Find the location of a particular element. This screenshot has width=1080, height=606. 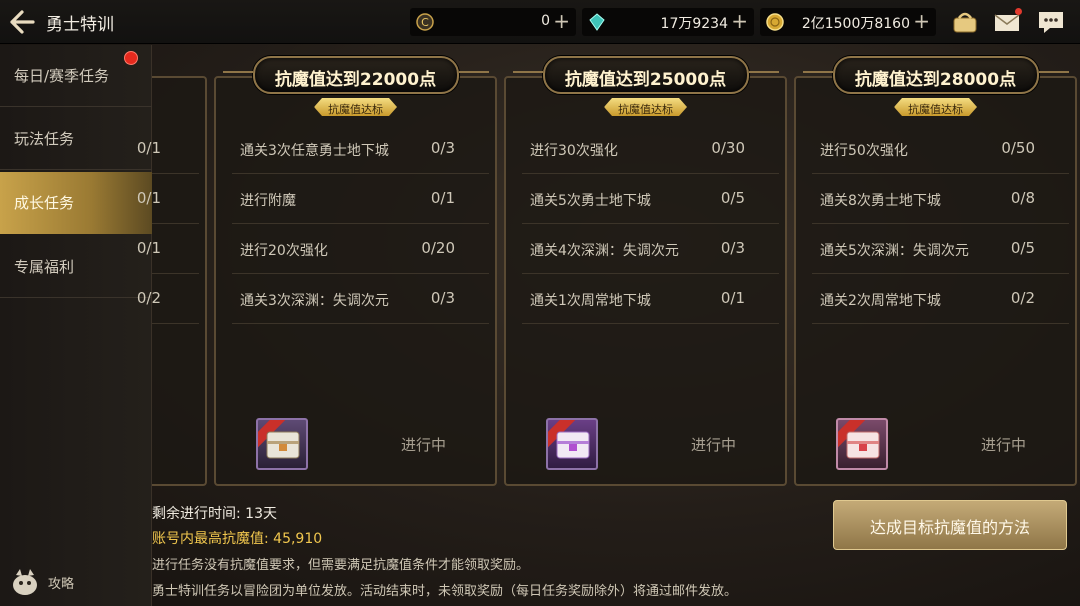

sidebar-item-label: 每日/赛季任务 is located at coordinates (62, 76).